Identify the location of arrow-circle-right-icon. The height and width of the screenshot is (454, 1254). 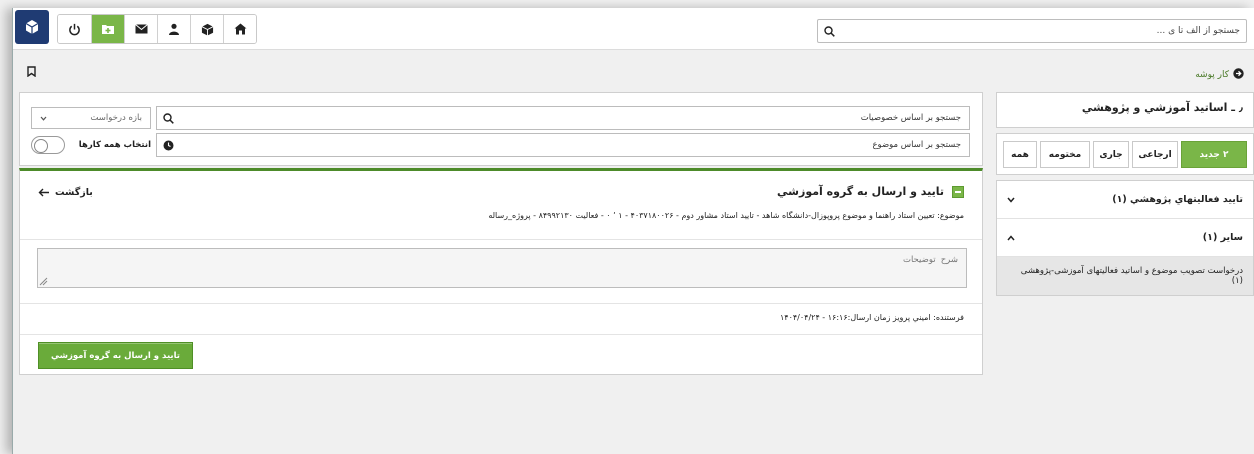
(1238, 75).